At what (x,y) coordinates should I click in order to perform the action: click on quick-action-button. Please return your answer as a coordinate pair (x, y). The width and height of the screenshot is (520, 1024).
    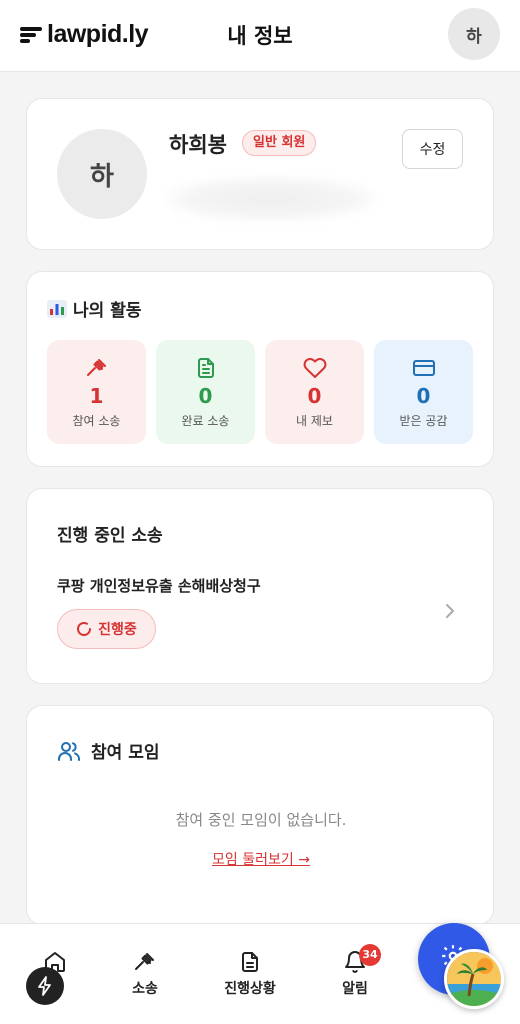
    Looking at the image, I should click on (45, 986).